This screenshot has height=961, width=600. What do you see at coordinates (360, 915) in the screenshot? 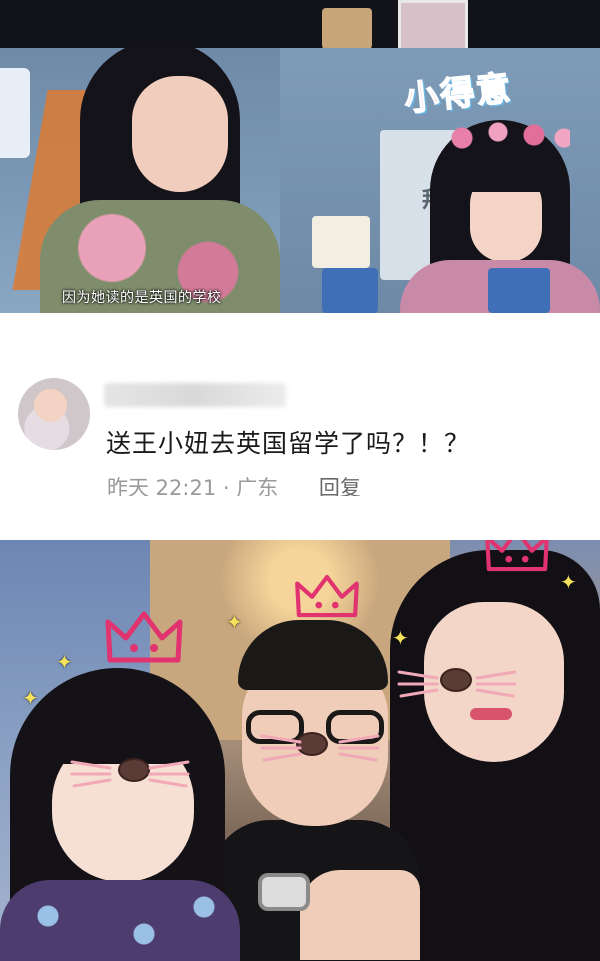
I see `arm` at bounding box center [360, 915].